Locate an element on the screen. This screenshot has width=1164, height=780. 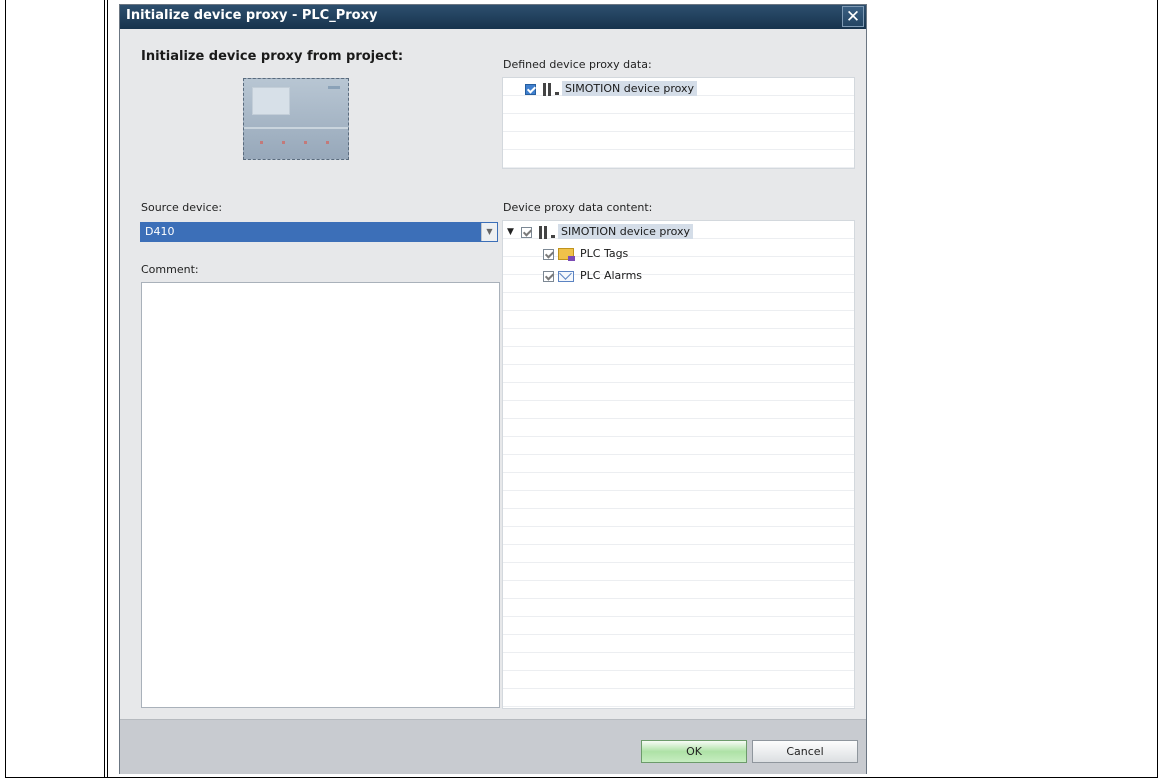
defined-data-list: SIMOTION device proxy is located at coordinates (678, 123).